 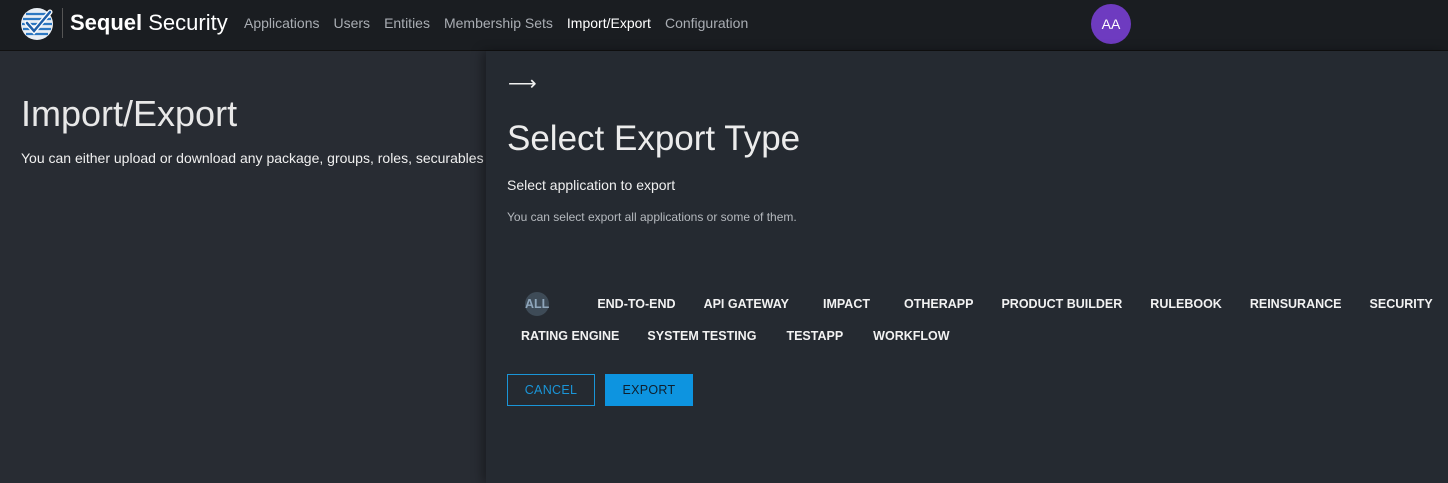 What do you see at coordinates (522, 83) in the screenshot?
I see `arrow-right-icon: ⟶` at bounding box center [522, 83].